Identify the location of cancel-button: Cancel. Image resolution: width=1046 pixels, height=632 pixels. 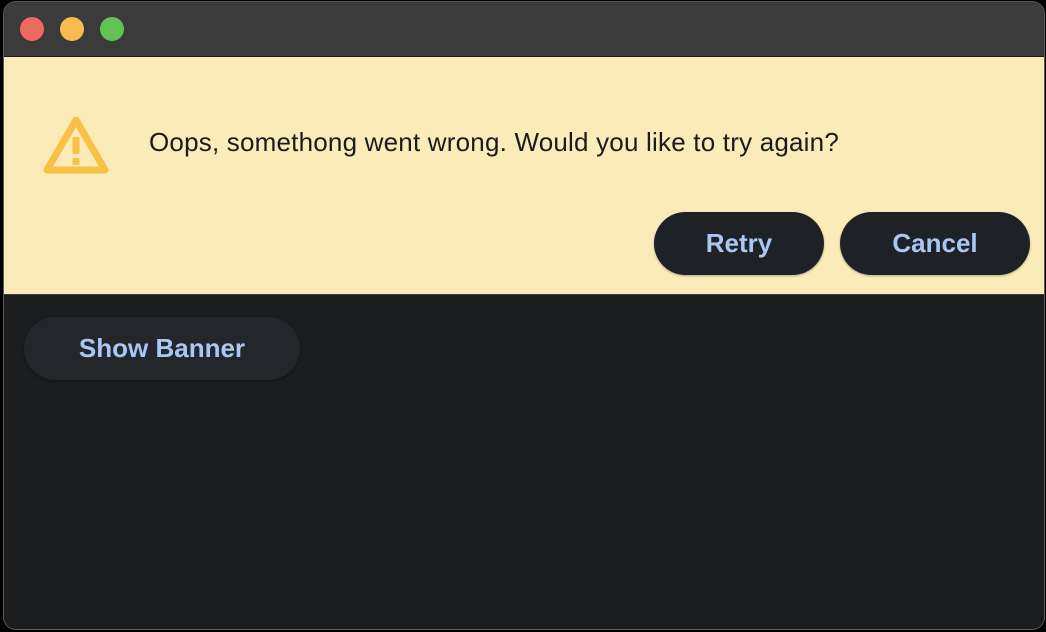
(935, 243).